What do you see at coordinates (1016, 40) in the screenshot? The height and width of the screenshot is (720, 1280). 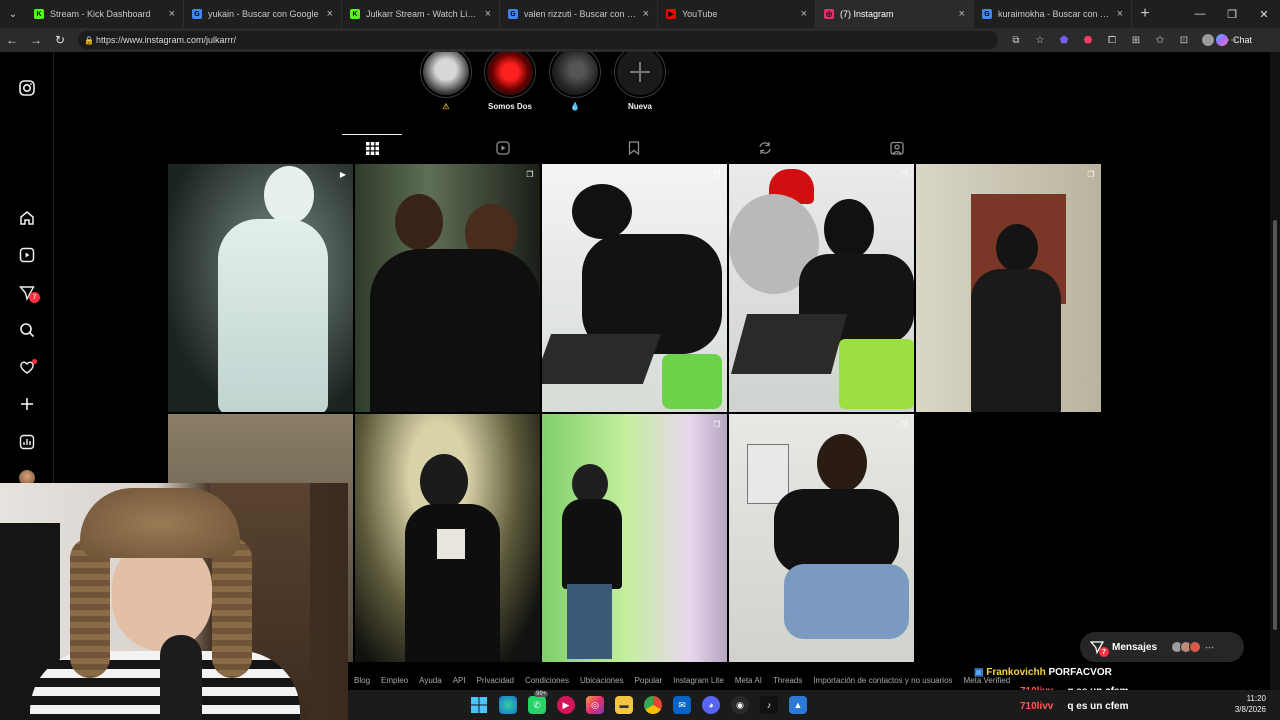 I see `open-in-app-icon: ⧉` at bounding box center [1016, 40].